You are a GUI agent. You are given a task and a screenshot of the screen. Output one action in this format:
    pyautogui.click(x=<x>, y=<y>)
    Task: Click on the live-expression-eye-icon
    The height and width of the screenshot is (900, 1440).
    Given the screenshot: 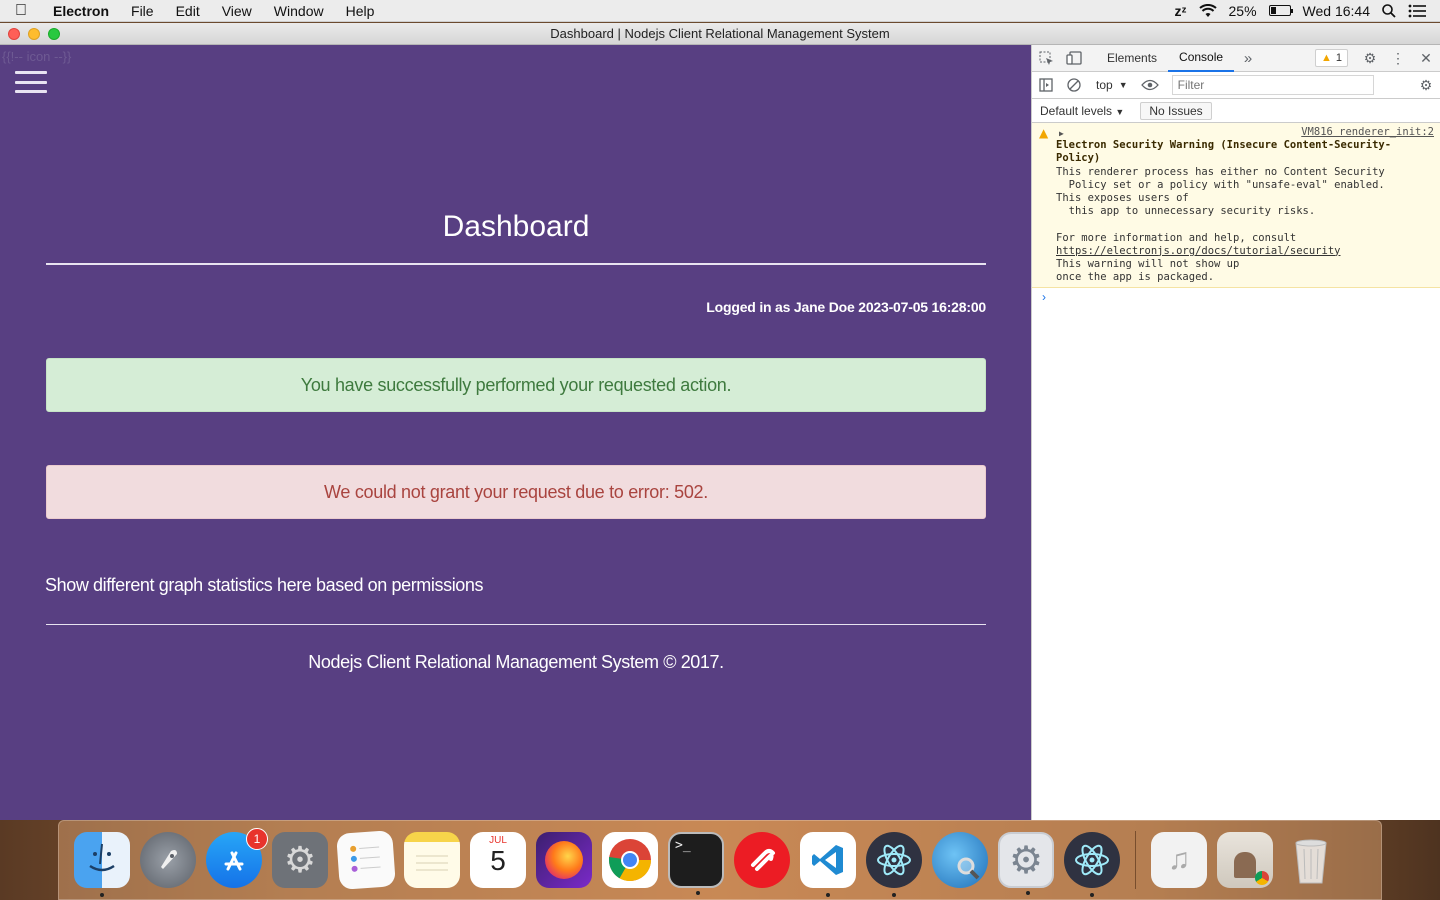 What is the action you would take?
    pyautogui.click(x=1150, y=85)
    